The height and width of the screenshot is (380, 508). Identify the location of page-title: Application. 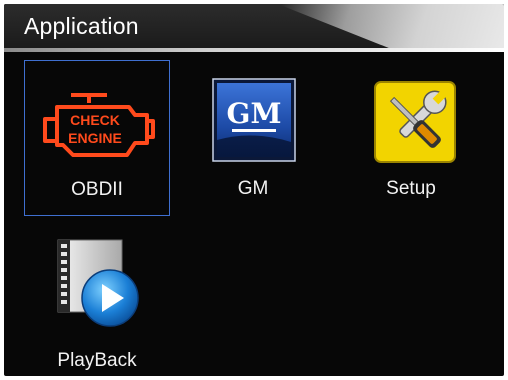
(81, 26).